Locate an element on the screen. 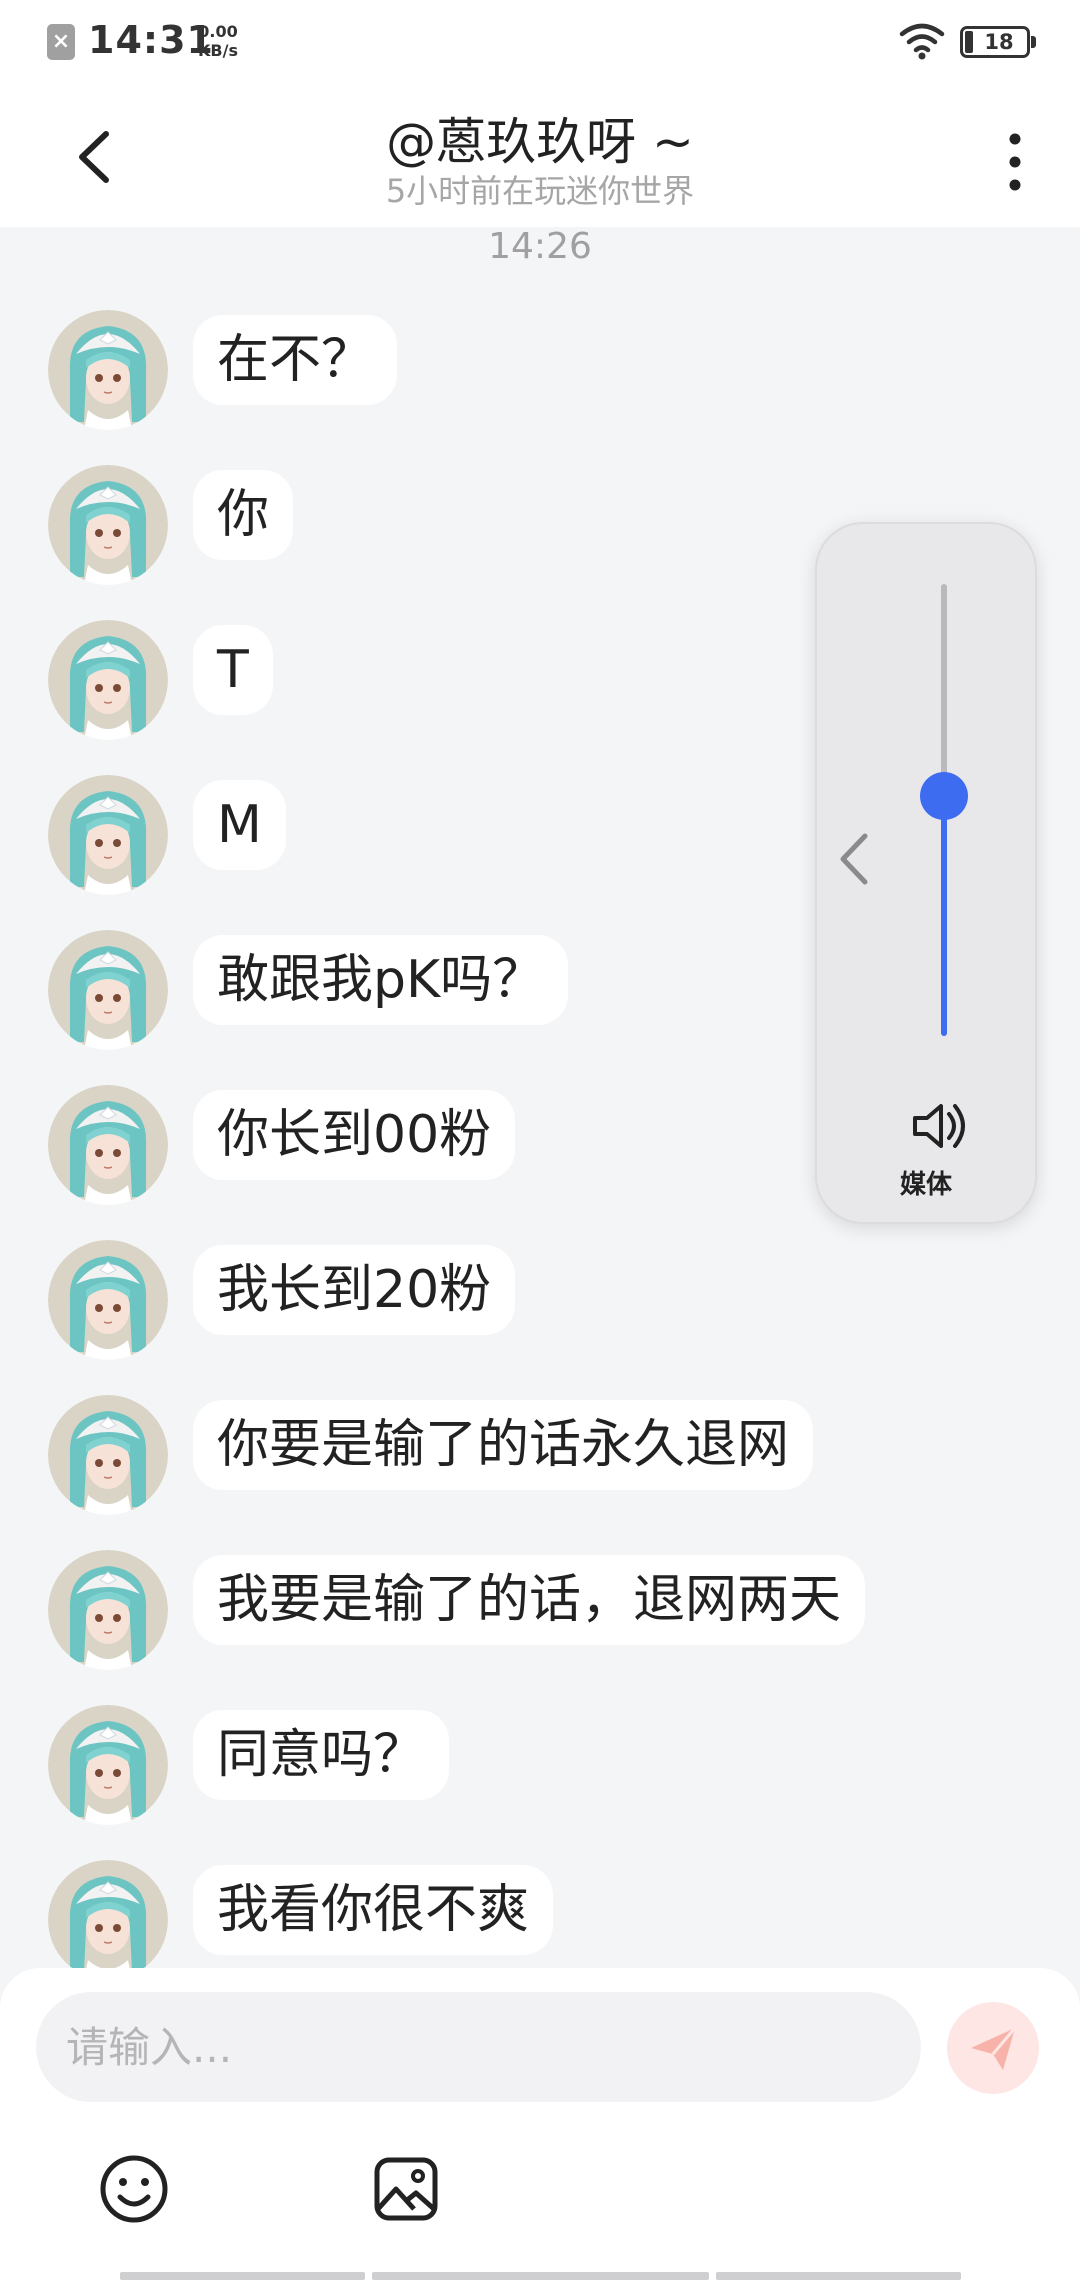 This screenshot has width=1080, height=2280. send-icon is located at coordinates (994, 2048).